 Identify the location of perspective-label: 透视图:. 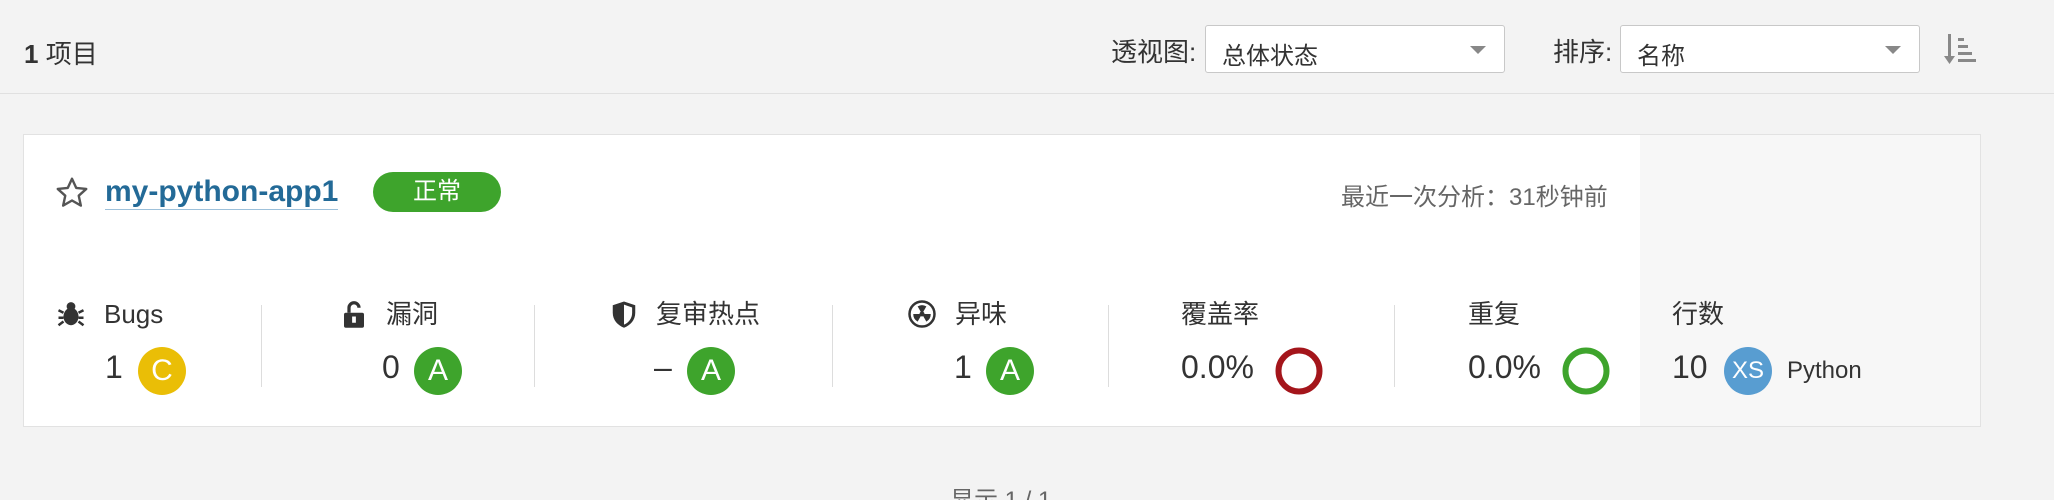
(1154, 52).